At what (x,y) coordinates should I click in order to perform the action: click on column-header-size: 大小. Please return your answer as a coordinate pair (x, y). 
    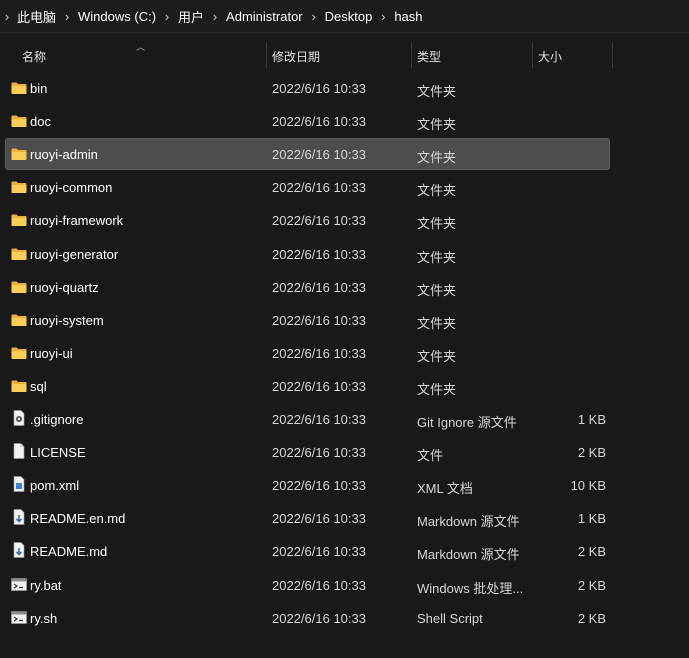
    Looking at the image, I should click on (550, 56).